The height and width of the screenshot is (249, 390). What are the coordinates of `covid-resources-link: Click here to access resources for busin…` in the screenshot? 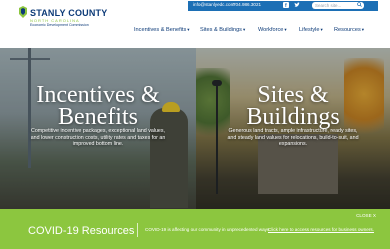 It's located at (321, 229).